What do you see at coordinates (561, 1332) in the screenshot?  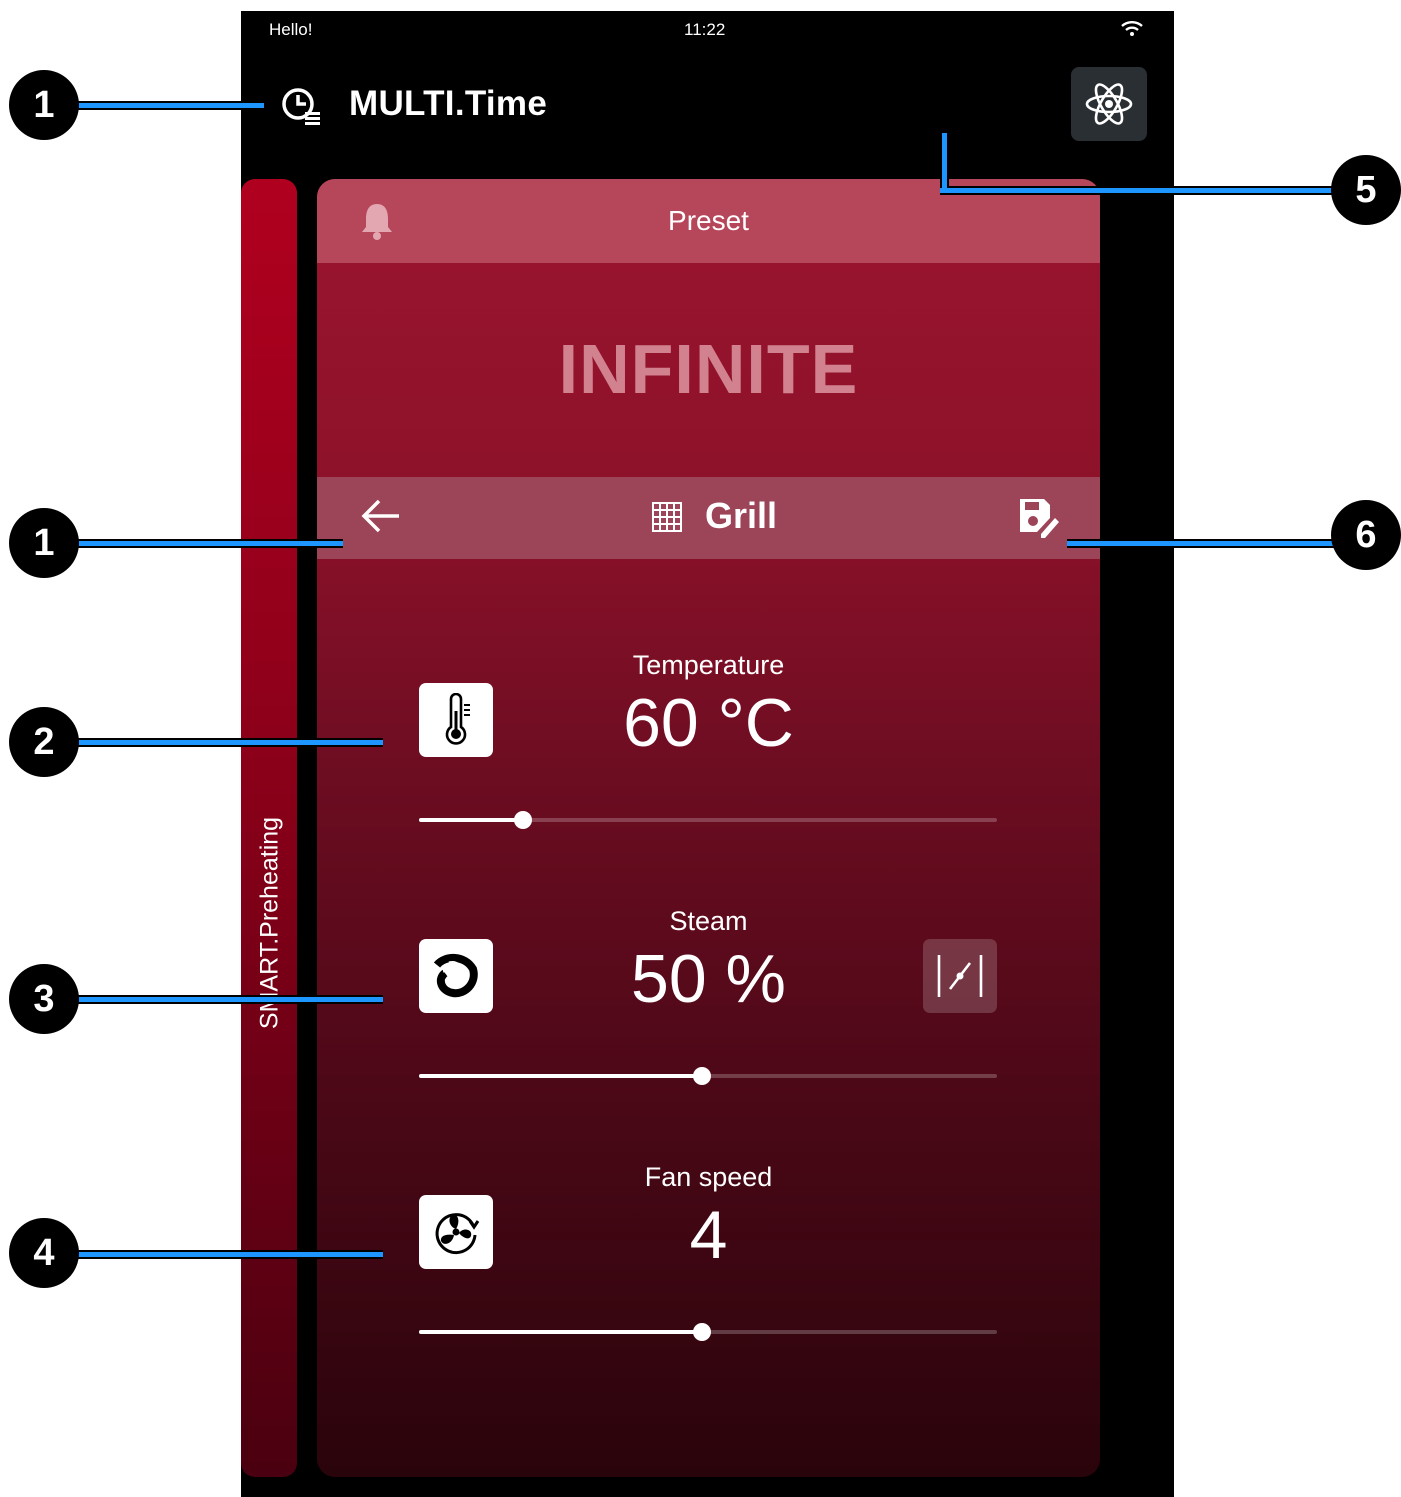 I see `fan-speed-slider-fill` at bounding box center [561, 1332].